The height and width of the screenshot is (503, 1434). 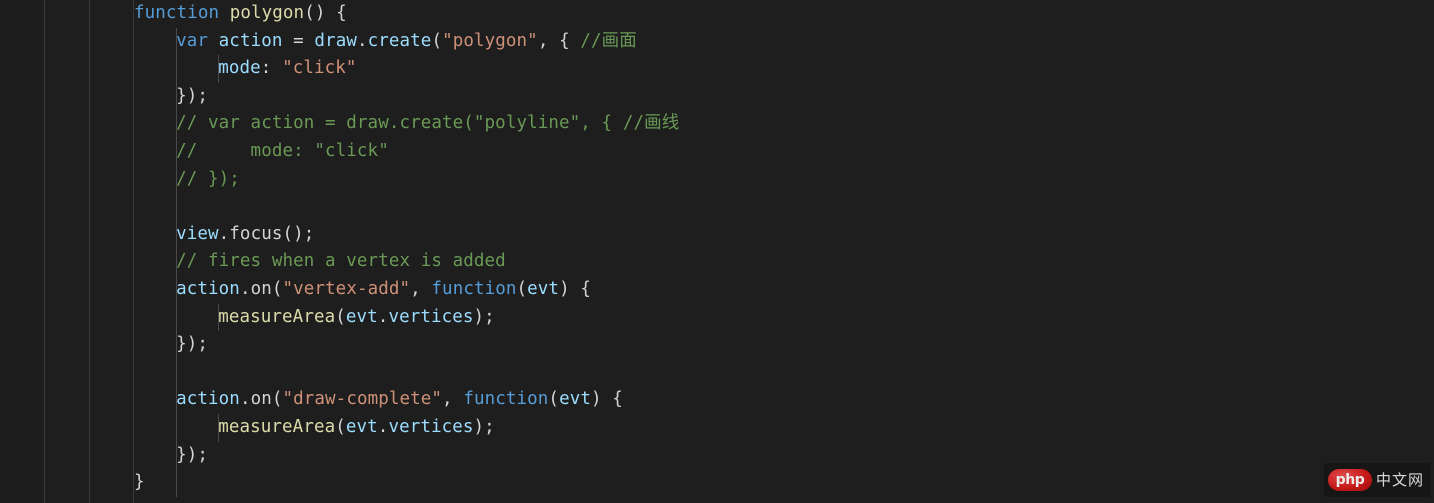 What do you see at coordinates (298, 233) in the screenshot?
I see `code-token: ();` at bounding box center [298, 233].